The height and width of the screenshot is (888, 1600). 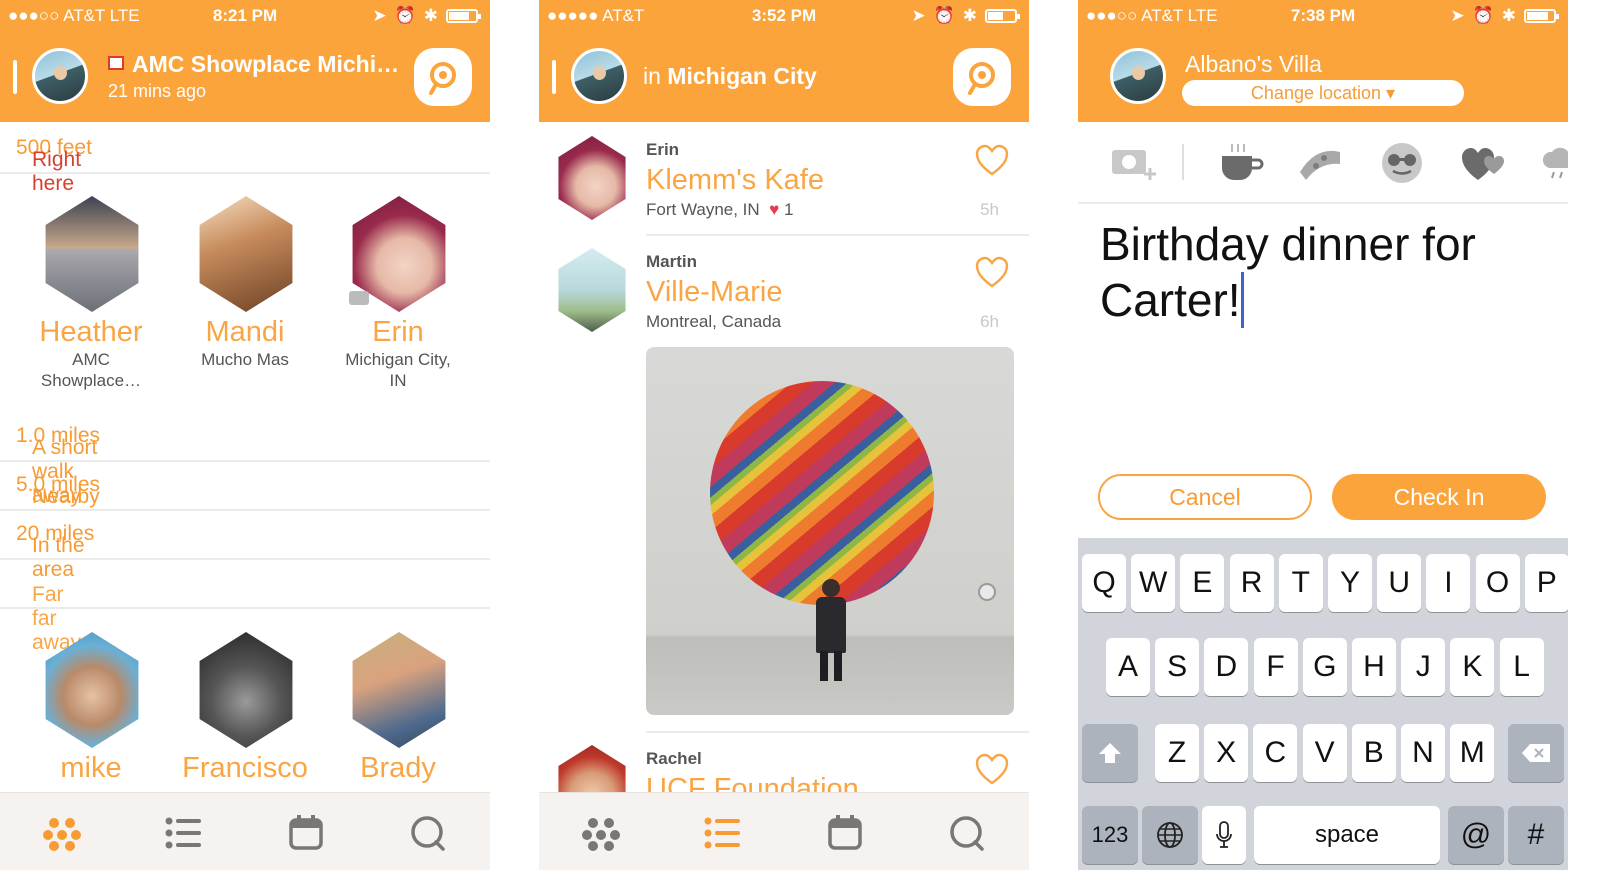 I want to click on feed-venue: Klemm's Kafe, so click(x=735, y=180).